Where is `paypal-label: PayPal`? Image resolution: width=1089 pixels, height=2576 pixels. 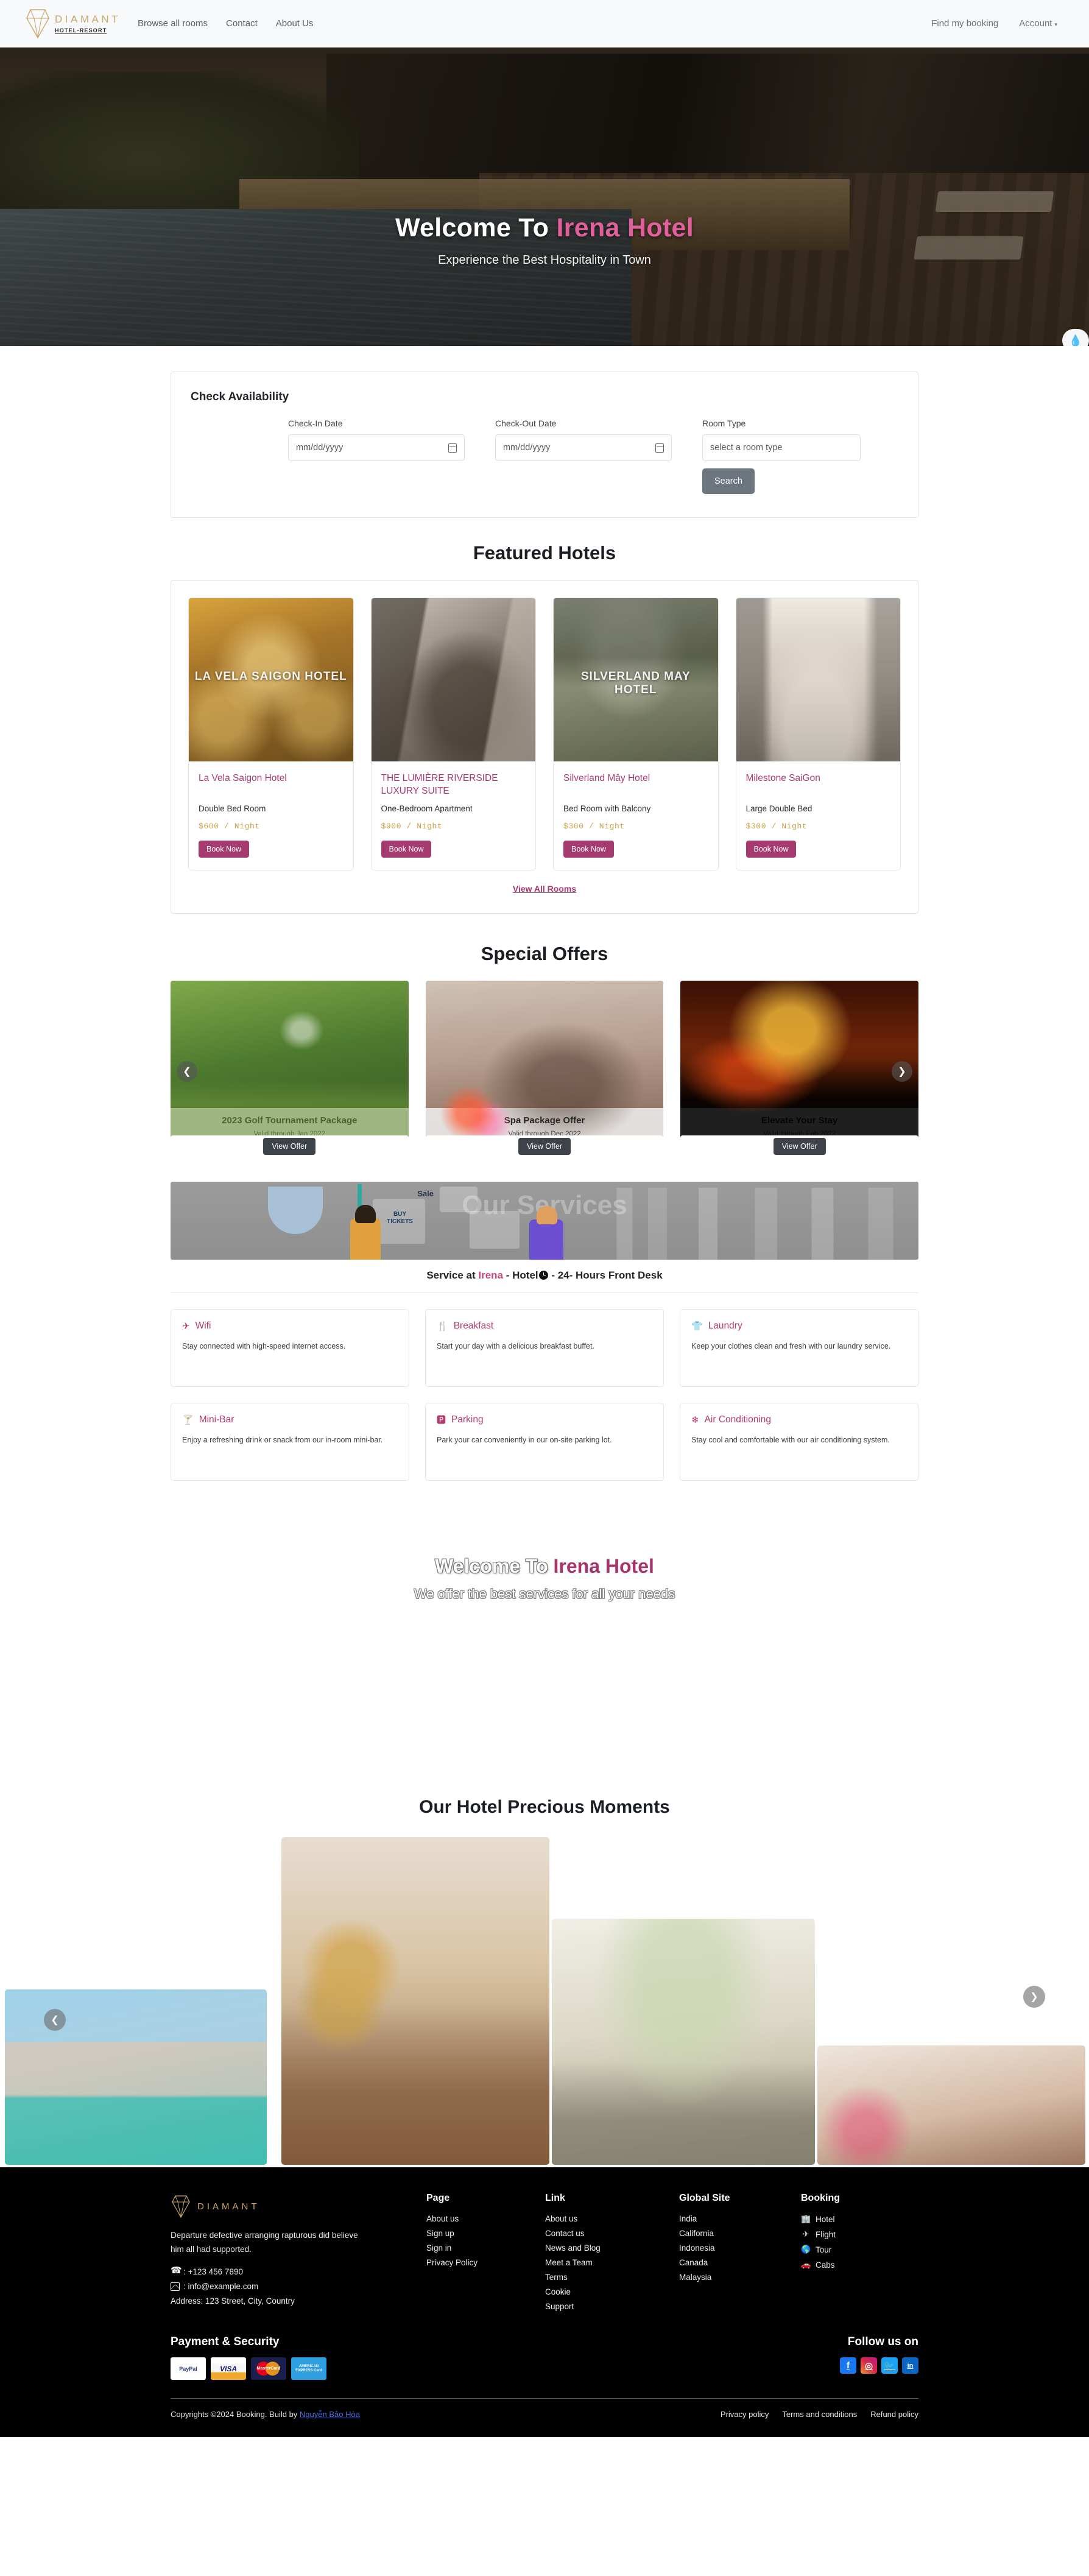 paypal-label: PayPal is located at coordinates (188, 2368).